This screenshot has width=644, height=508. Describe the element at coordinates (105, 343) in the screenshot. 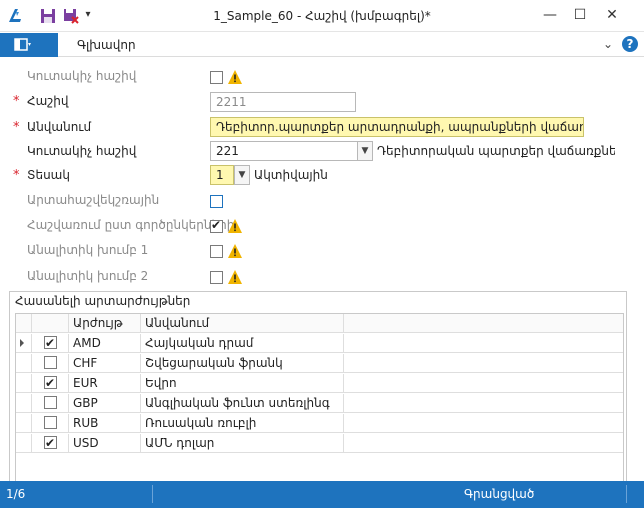

I see `currency-code: AMD` at that location.